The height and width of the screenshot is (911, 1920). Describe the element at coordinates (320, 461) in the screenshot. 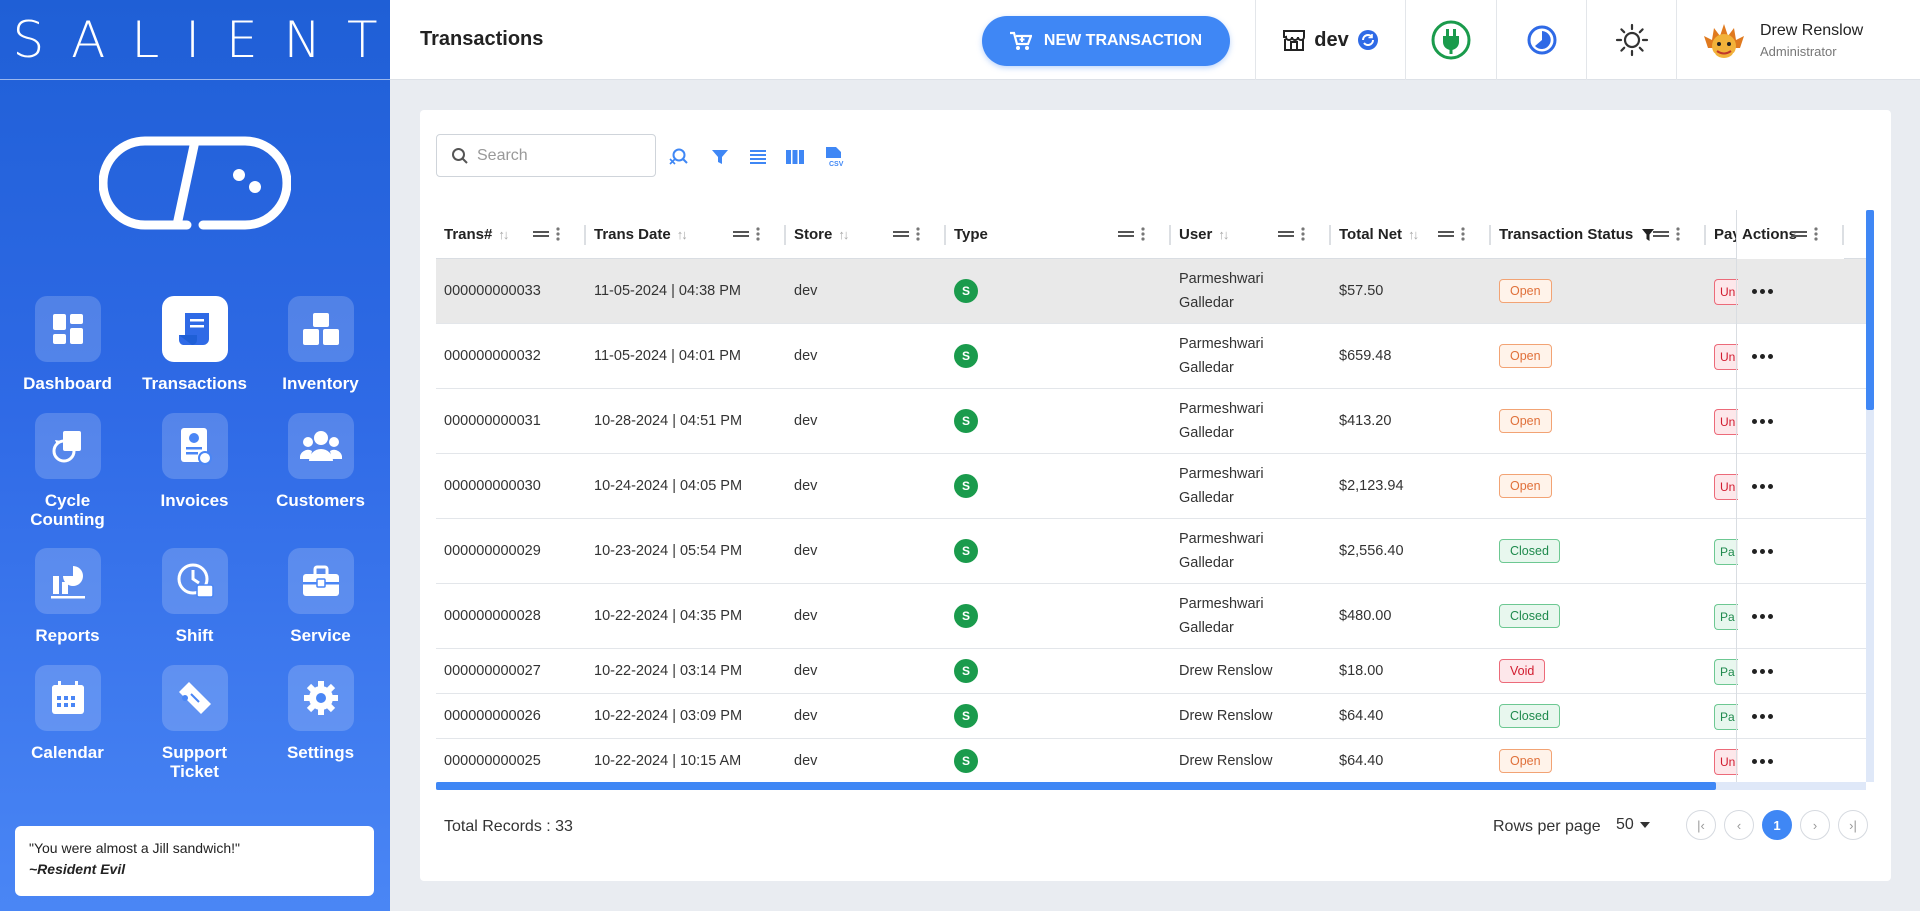

I see `nav-customers: Customers` at that location.